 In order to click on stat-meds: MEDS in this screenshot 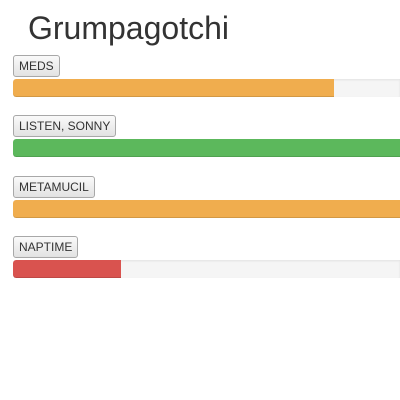, I will do `click(206, 76)`.